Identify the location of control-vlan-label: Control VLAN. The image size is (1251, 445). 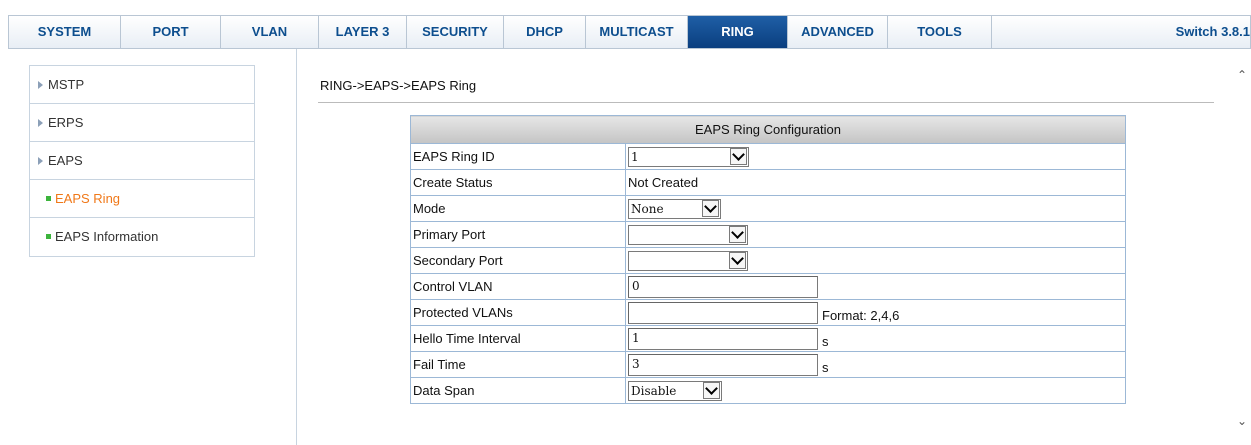
(518, 286).